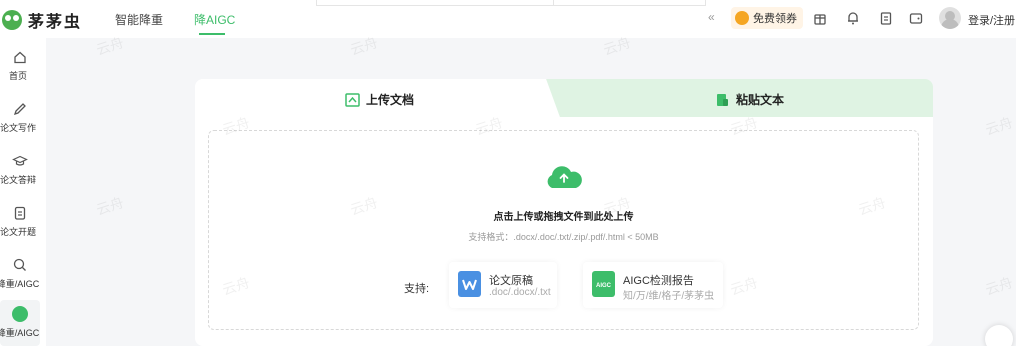 The height and width of the screenshot is (346, 1016). What do you see at coordinates (139, 19) in the screenshot?
I see `nav-tab-smart-rewrite: 智能降重` at bounding box center [139, 19].